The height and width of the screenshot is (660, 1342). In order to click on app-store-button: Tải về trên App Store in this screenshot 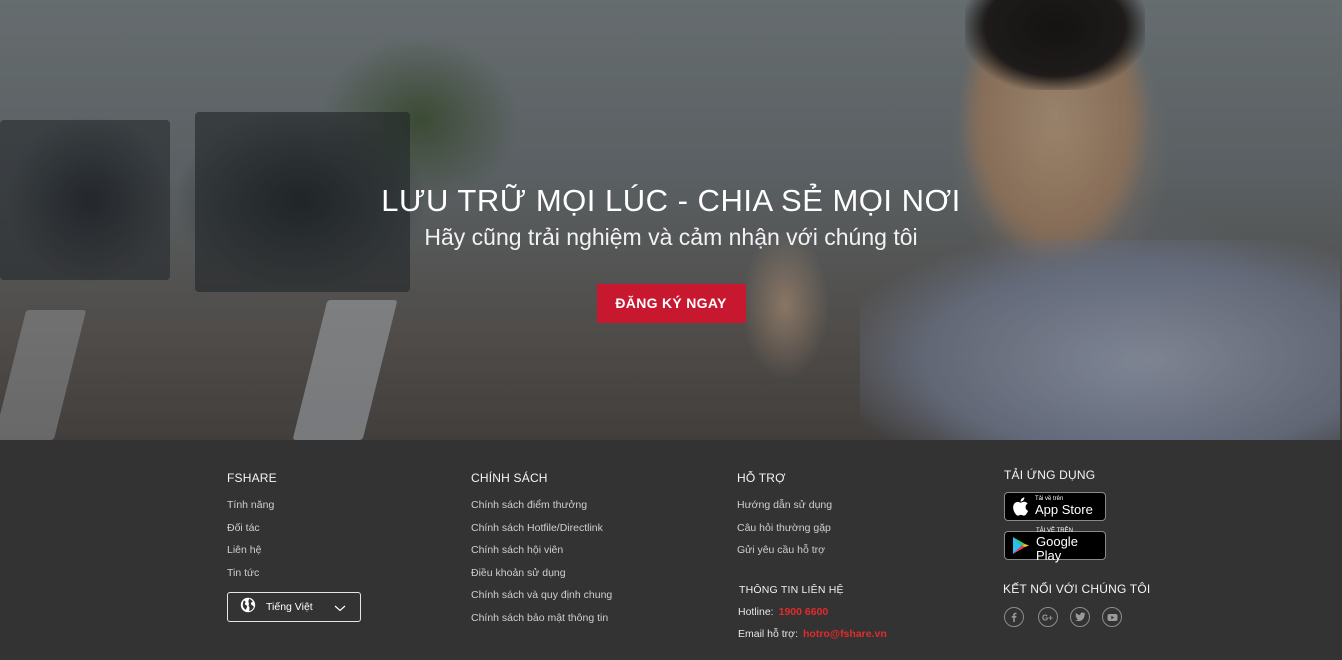, I will do `click(1055, 506)`.